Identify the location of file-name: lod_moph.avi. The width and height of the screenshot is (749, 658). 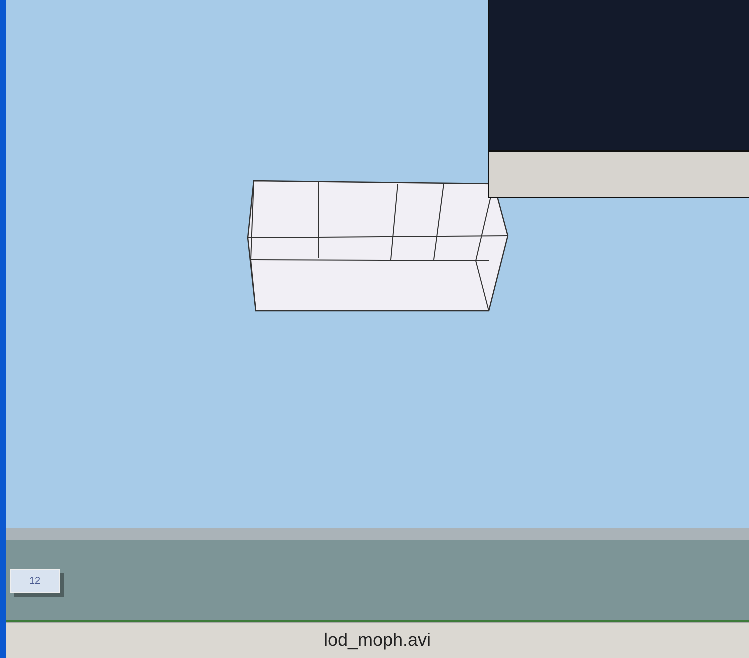
(378, 640).